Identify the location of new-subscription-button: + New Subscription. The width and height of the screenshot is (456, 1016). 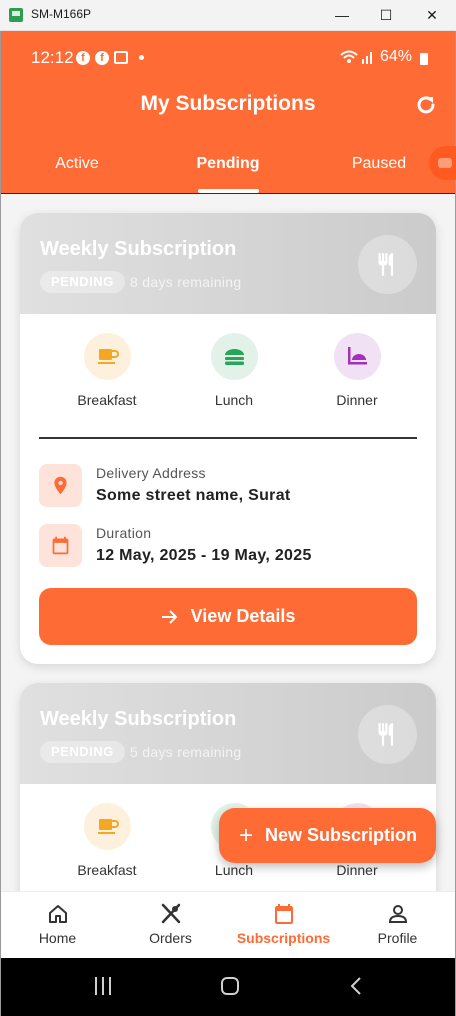
(327, 835).